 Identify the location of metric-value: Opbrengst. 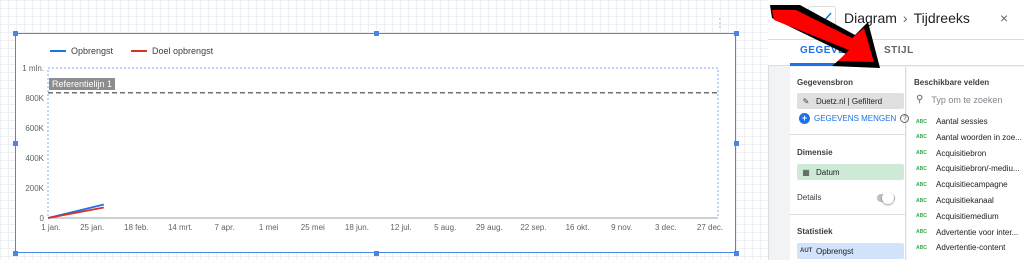
(835, 251).